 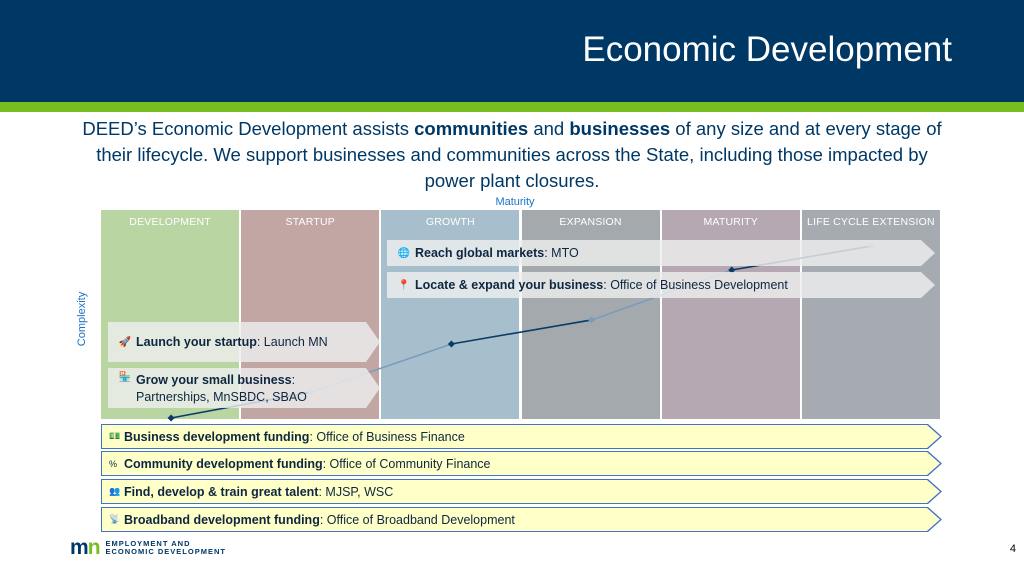 What do you see at coordinates (196, 342) in the screenshot?
I see `service-startup-title: Launch your startup` at bounding box center [196, 342].